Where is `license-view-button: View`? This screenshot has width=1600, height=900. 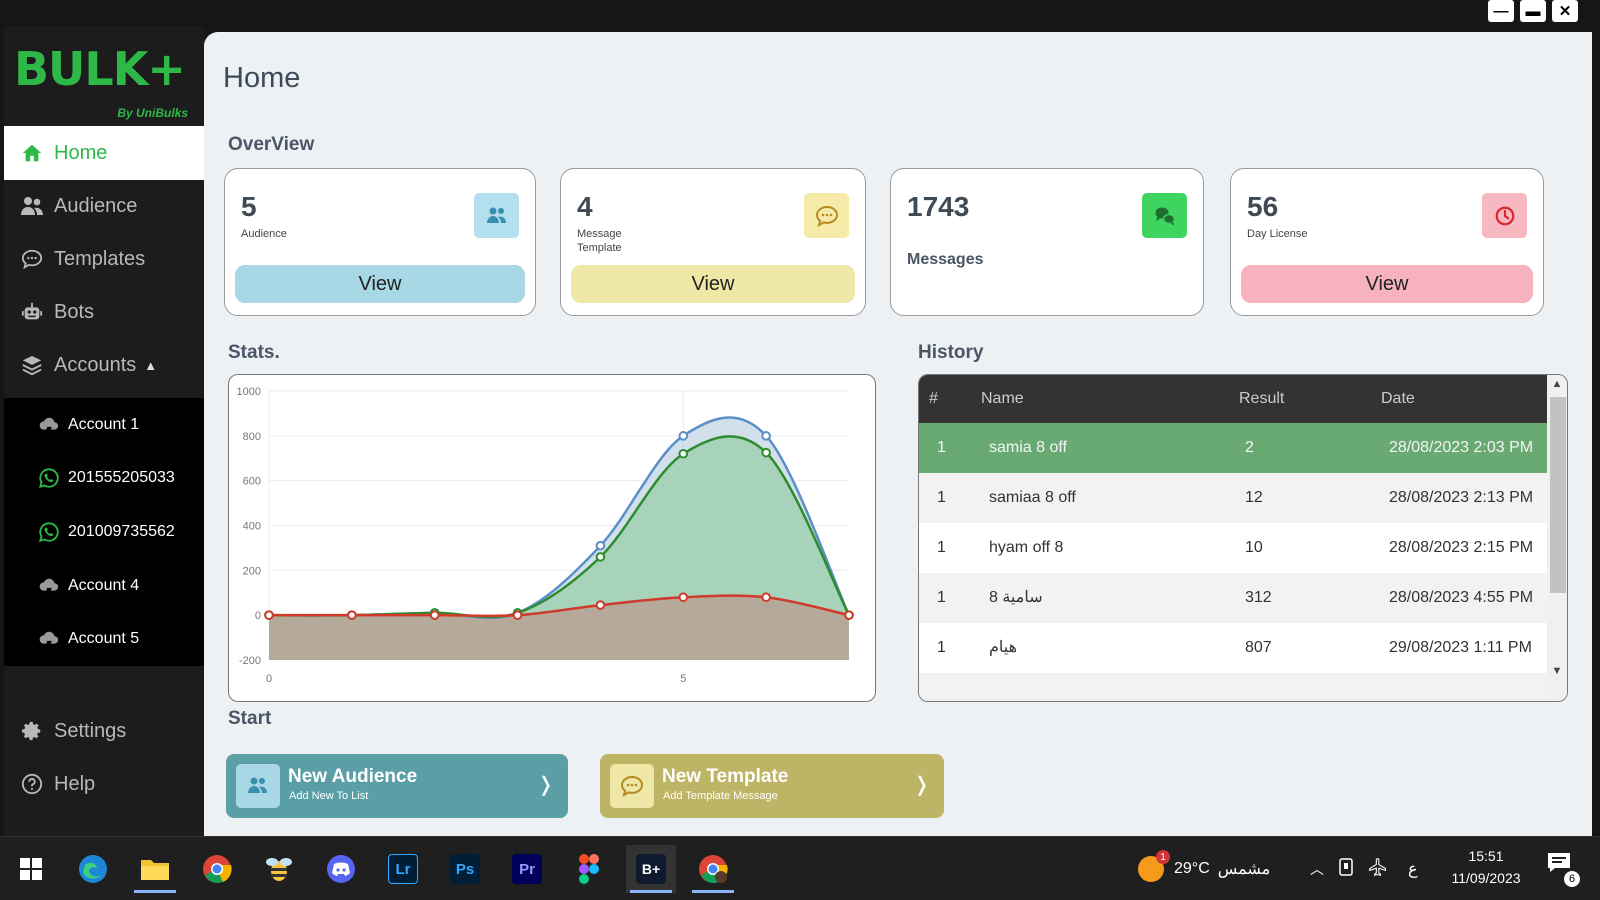 license-view-button: View is located at coordinates (1387, 284).